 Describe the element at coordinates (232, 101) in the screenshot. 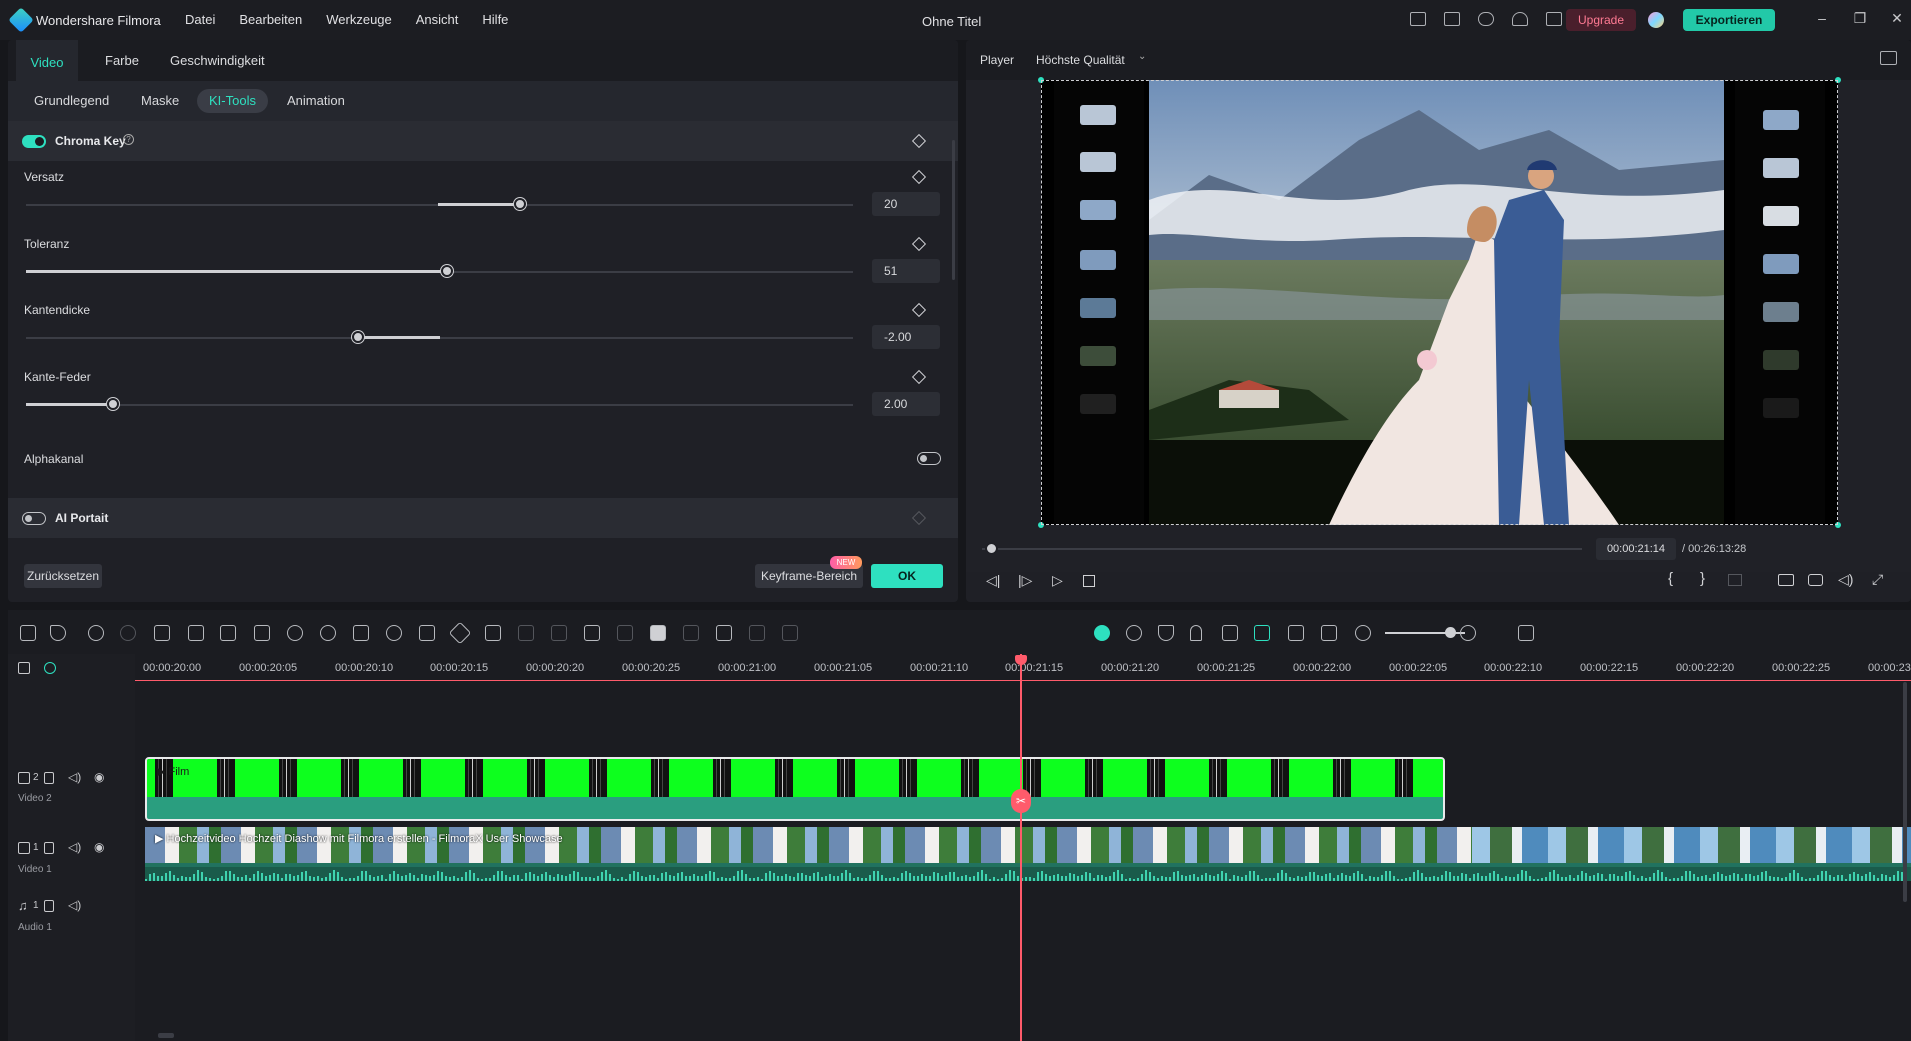

I see `subtab-ki-tools: KI-Tools` at that location.